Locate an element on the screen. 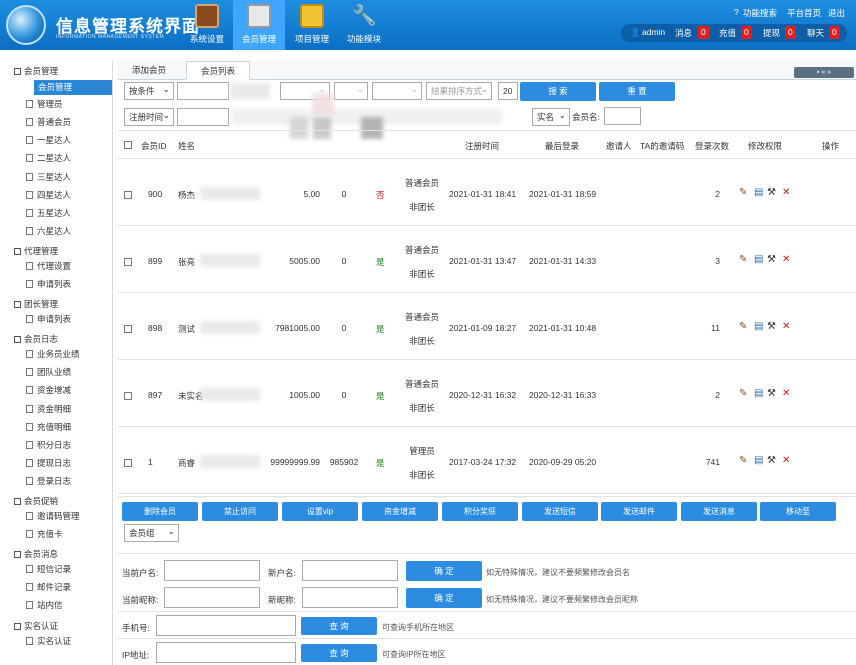 The width and height of the screenshot is (856, 665). ip-input is located at coordinates (226, 652).